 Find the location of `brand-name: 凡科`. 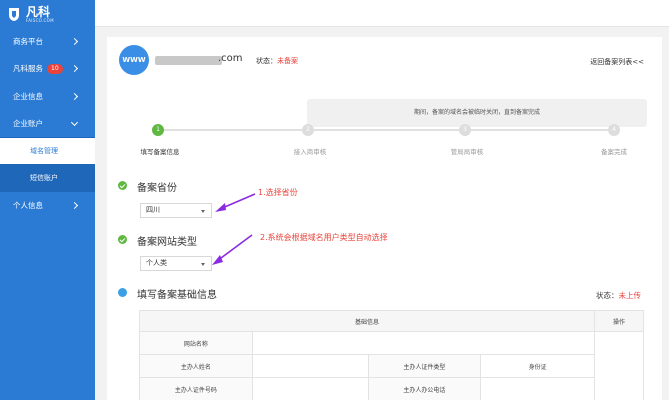

brand-name: 凡科 is located at coordinates (38, 11).